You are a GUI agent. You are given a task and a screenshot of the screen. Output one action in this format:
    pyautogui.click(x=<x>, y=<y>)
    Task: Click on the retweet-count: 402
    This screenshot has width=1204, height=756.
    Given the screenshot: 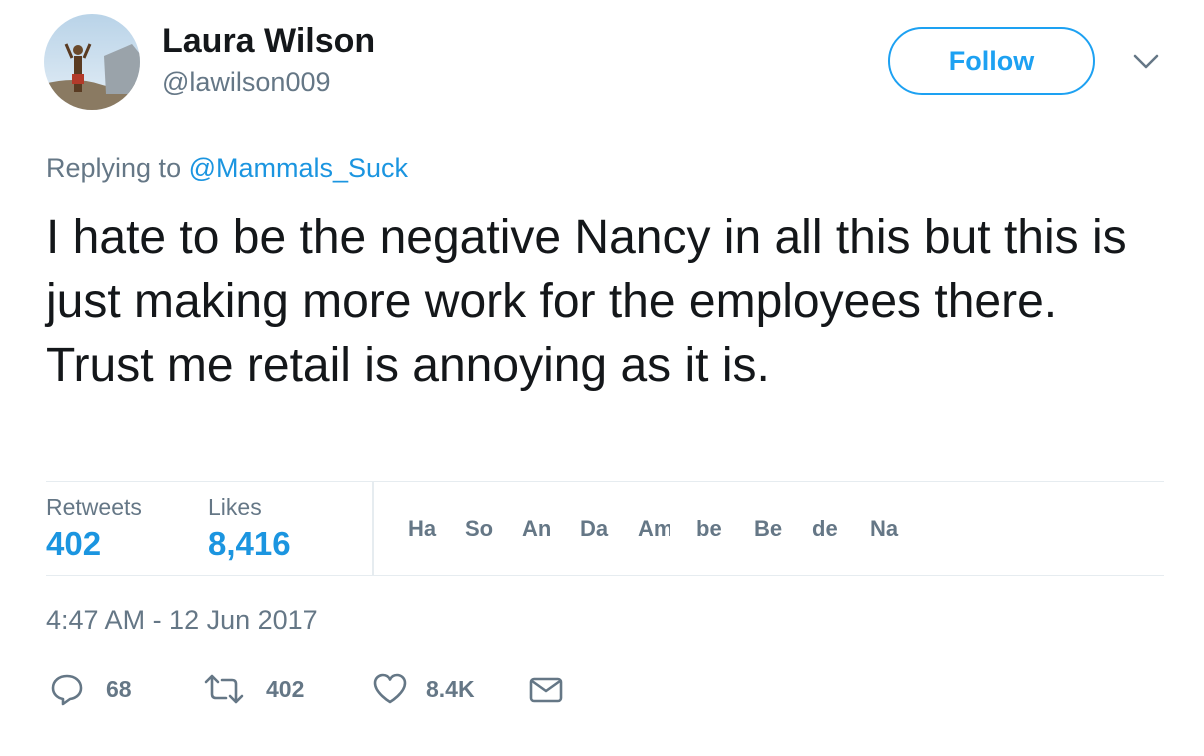 What is the action you would take?
    pyautogui.click(x=285, y=689)
    